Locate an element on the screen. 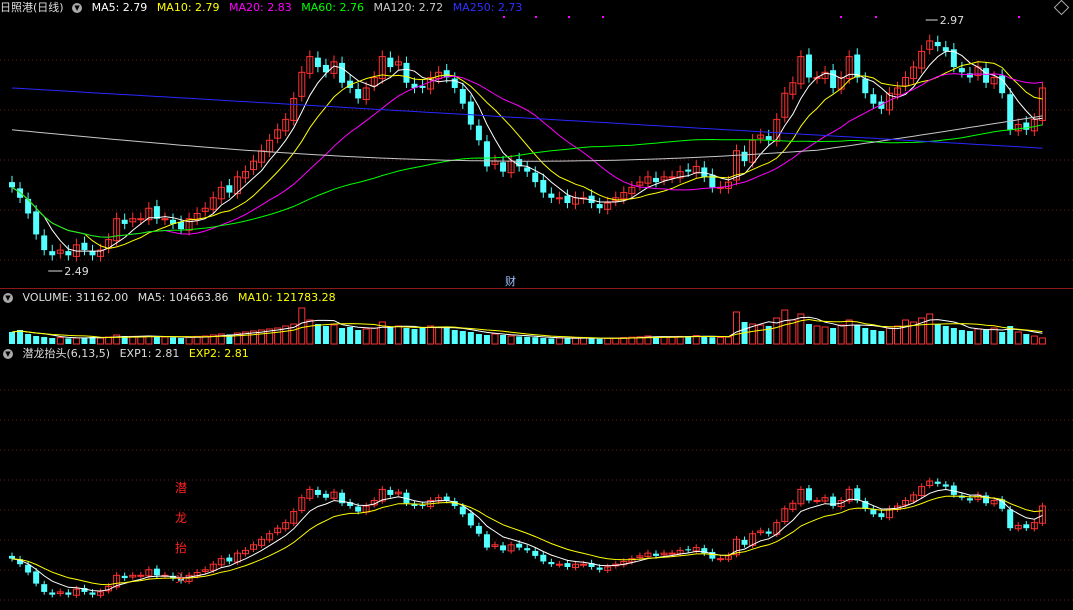  indicator-title-char: 头 is located at coordinates (181, 578).